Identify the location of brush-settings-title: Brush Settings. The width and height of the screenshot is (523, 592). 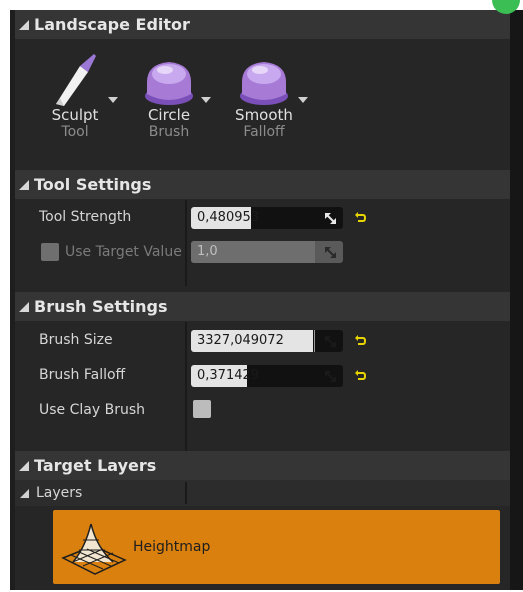
(101, 306).